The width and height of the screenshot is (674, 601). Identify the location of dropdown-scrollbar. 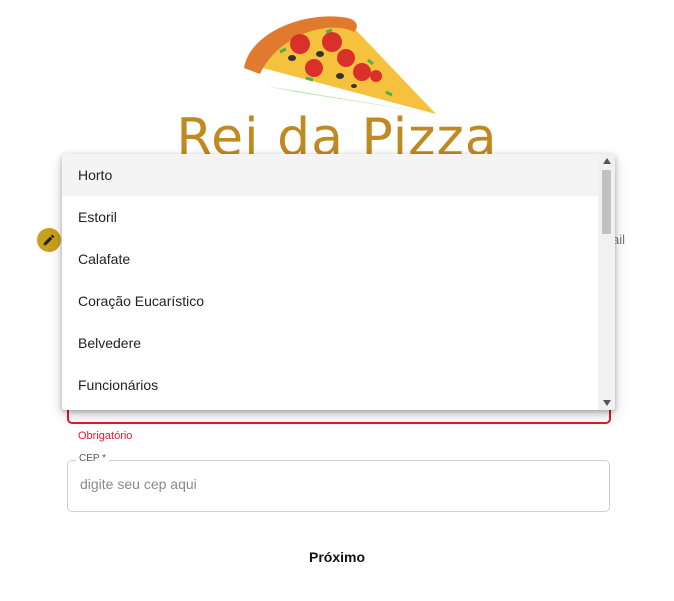
(606, 282).